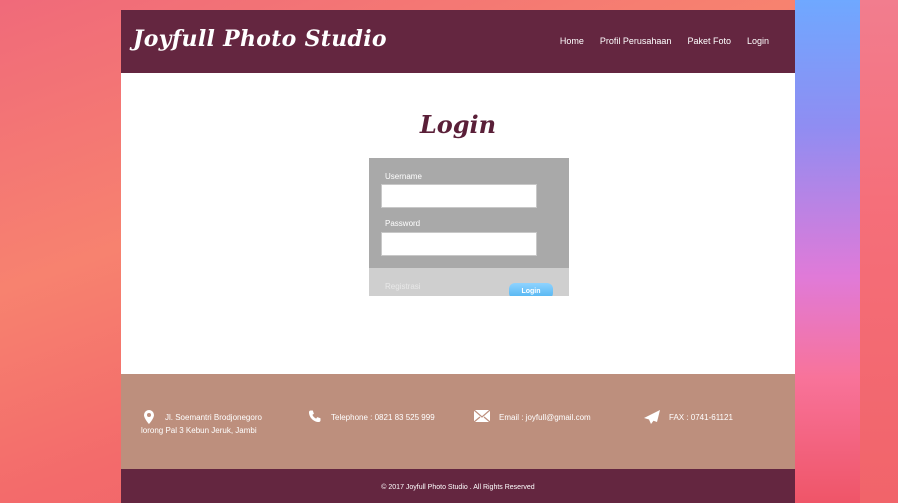 This screenshot has height=503, width=898. I want to click on nav-login: Login, so click(758, 41).